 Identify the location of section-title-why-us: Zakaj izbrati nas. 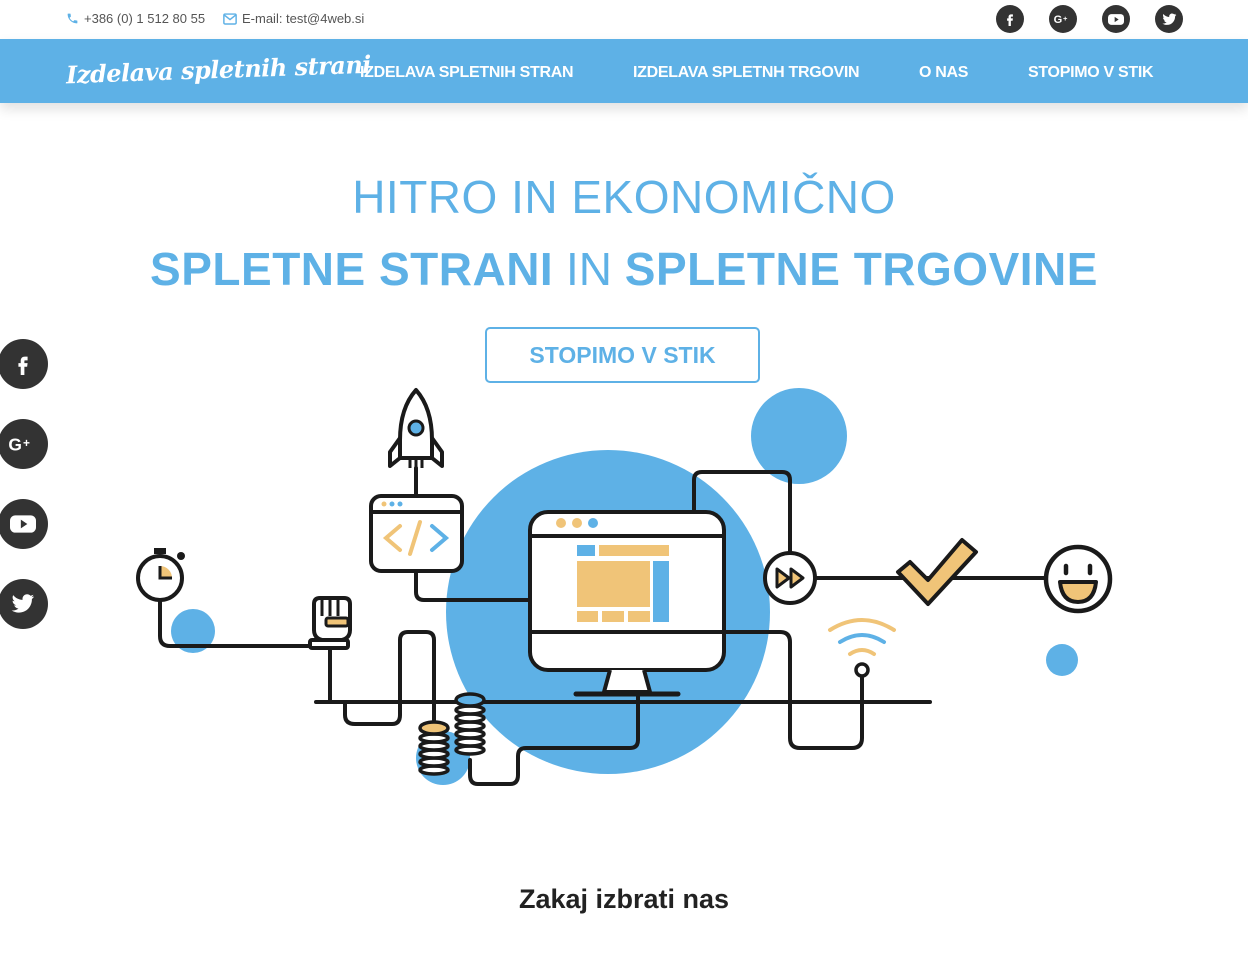
(624, 899).